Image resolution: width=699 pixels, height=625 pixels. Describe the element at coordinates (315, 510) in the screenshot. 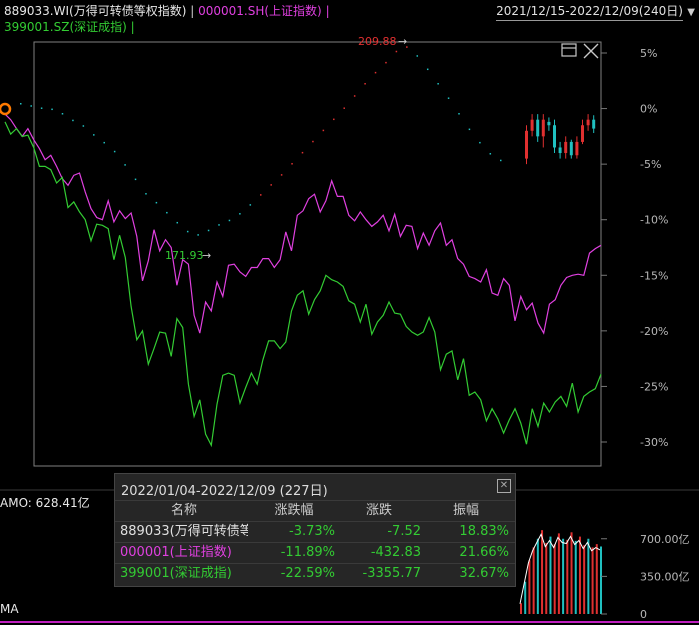

I see `table-header-row: 名称 涨跌幅 涨跌 振幅` at that location.